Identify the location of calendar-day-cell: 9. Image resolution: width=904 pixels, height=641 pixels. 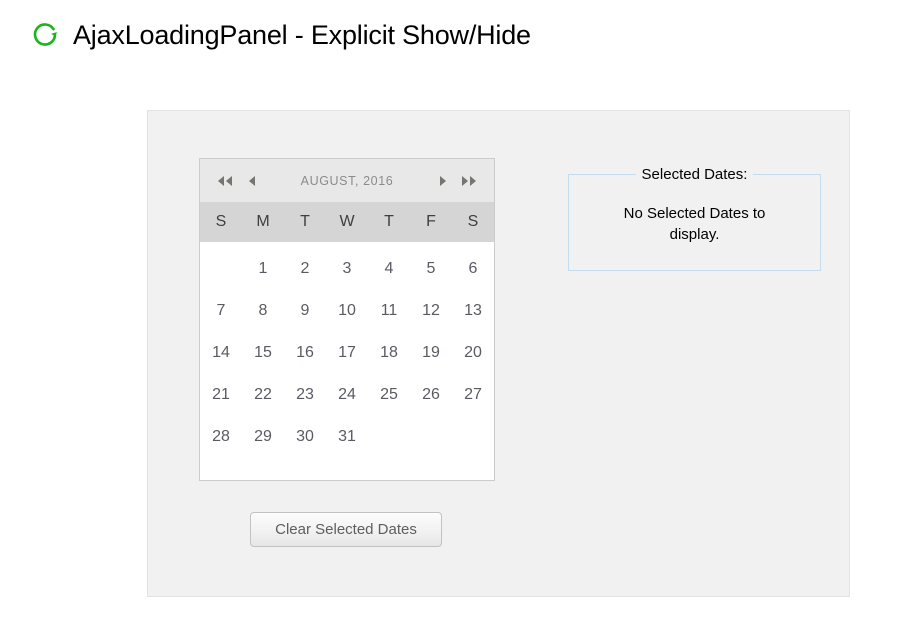
(305, 311).